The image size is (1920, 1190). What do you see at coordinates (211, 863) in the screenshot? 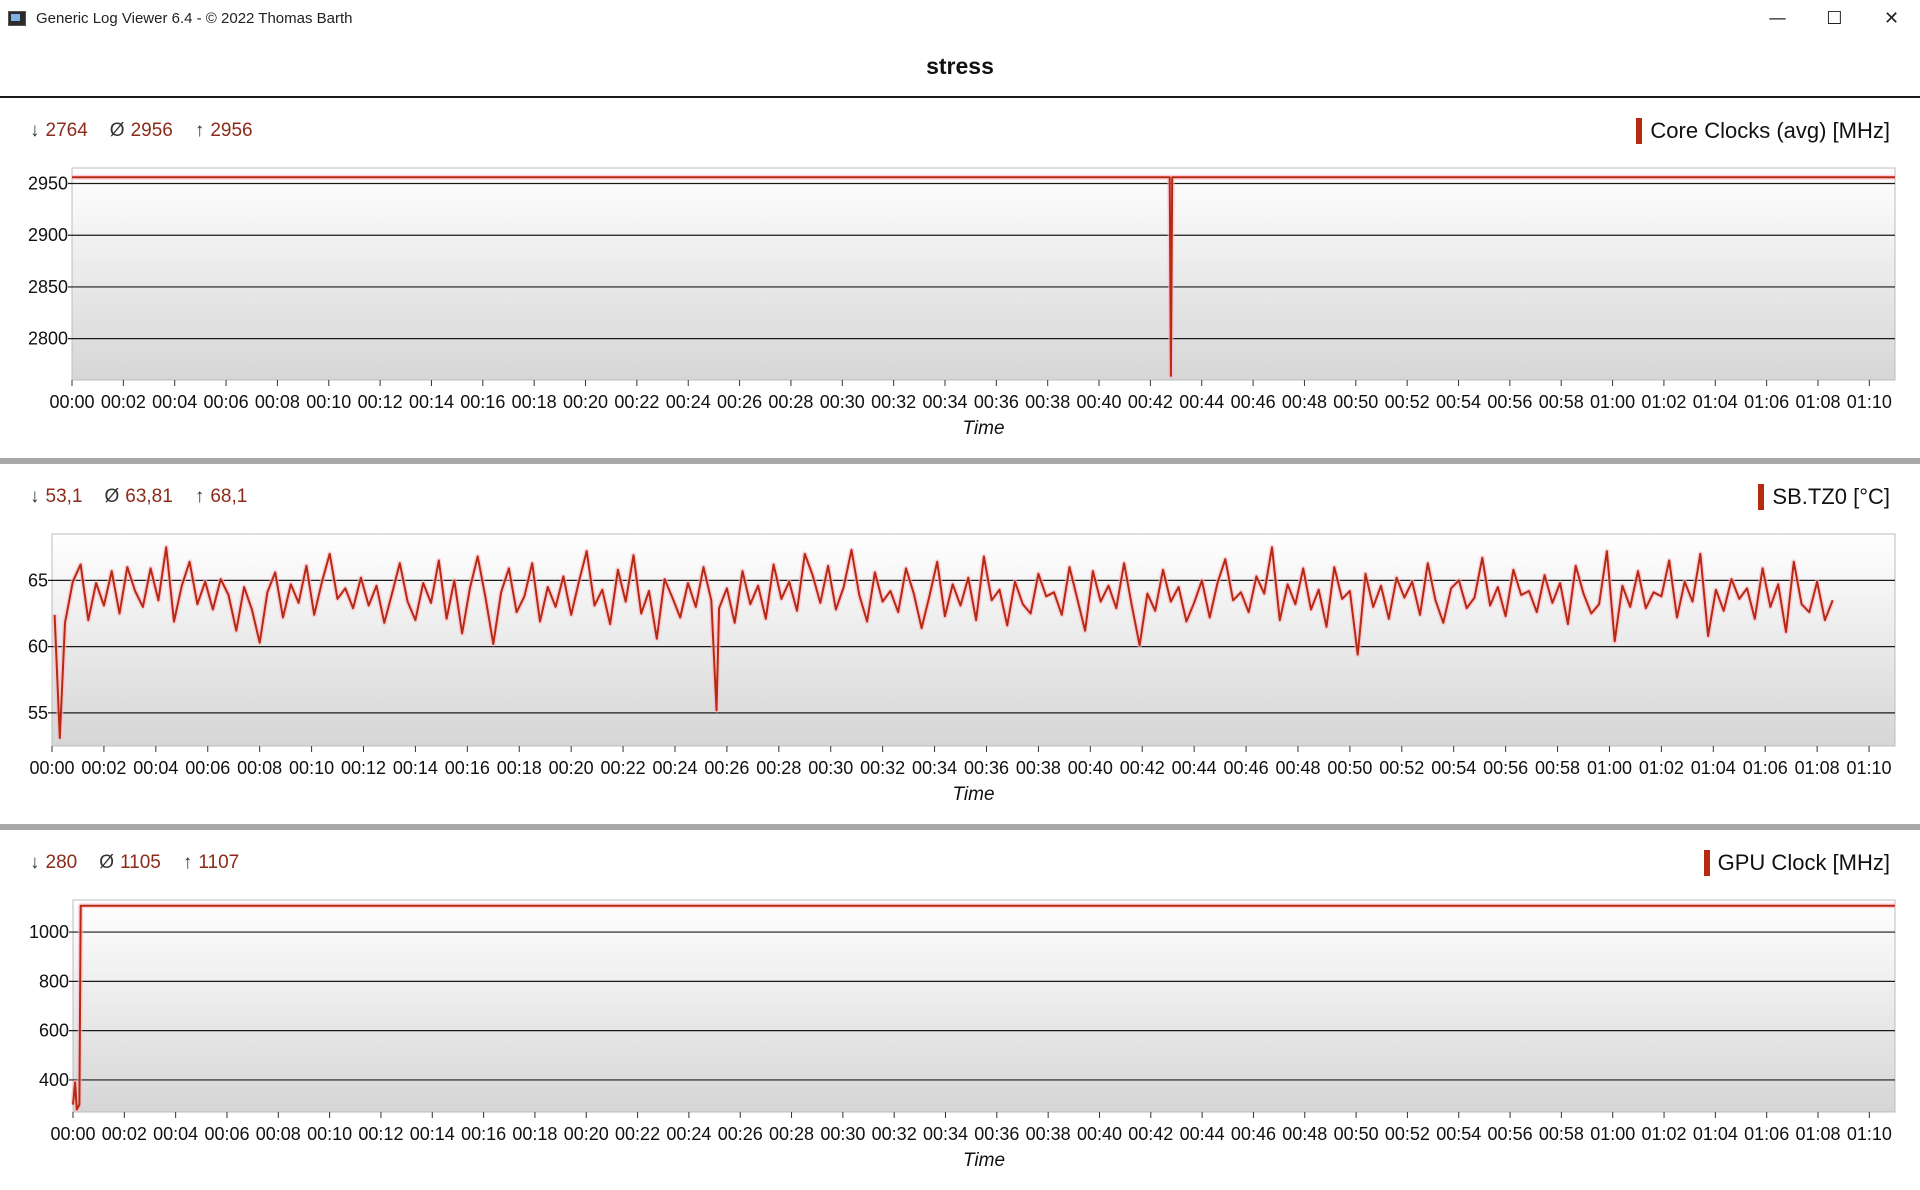
I see `stat-max: ↑ 1107` at bounding box center [211, 863].